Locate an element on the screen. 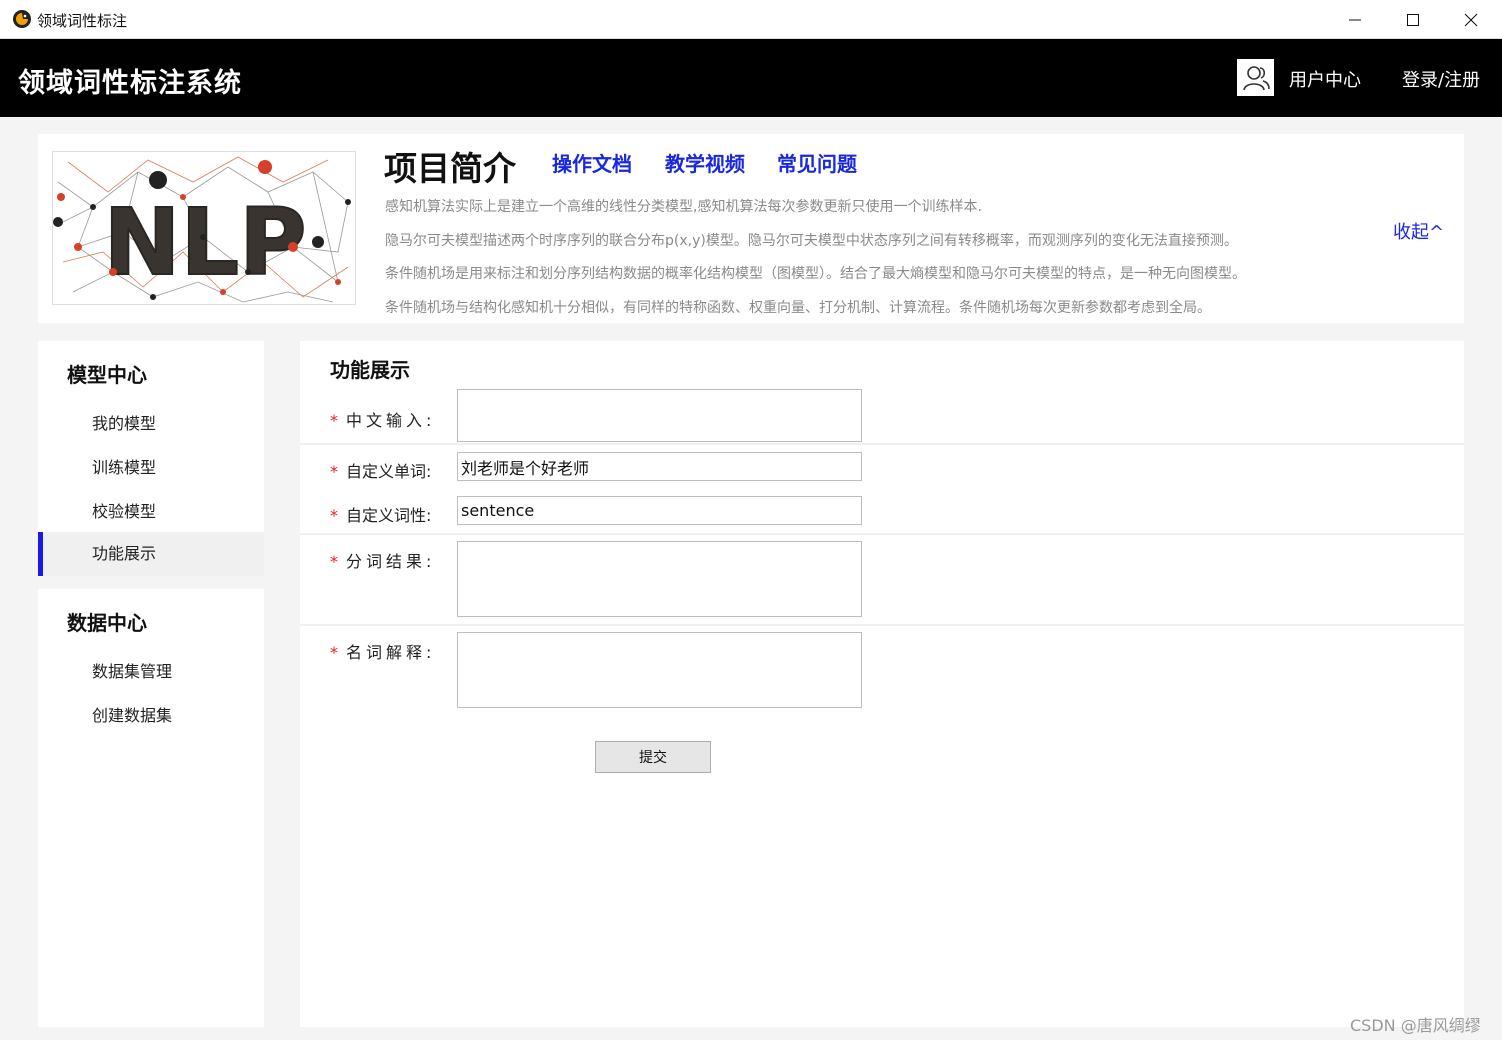 The image size is (1502, 1040). window-titlebar: 领域词性标注 is located at coordinates (751, 19).